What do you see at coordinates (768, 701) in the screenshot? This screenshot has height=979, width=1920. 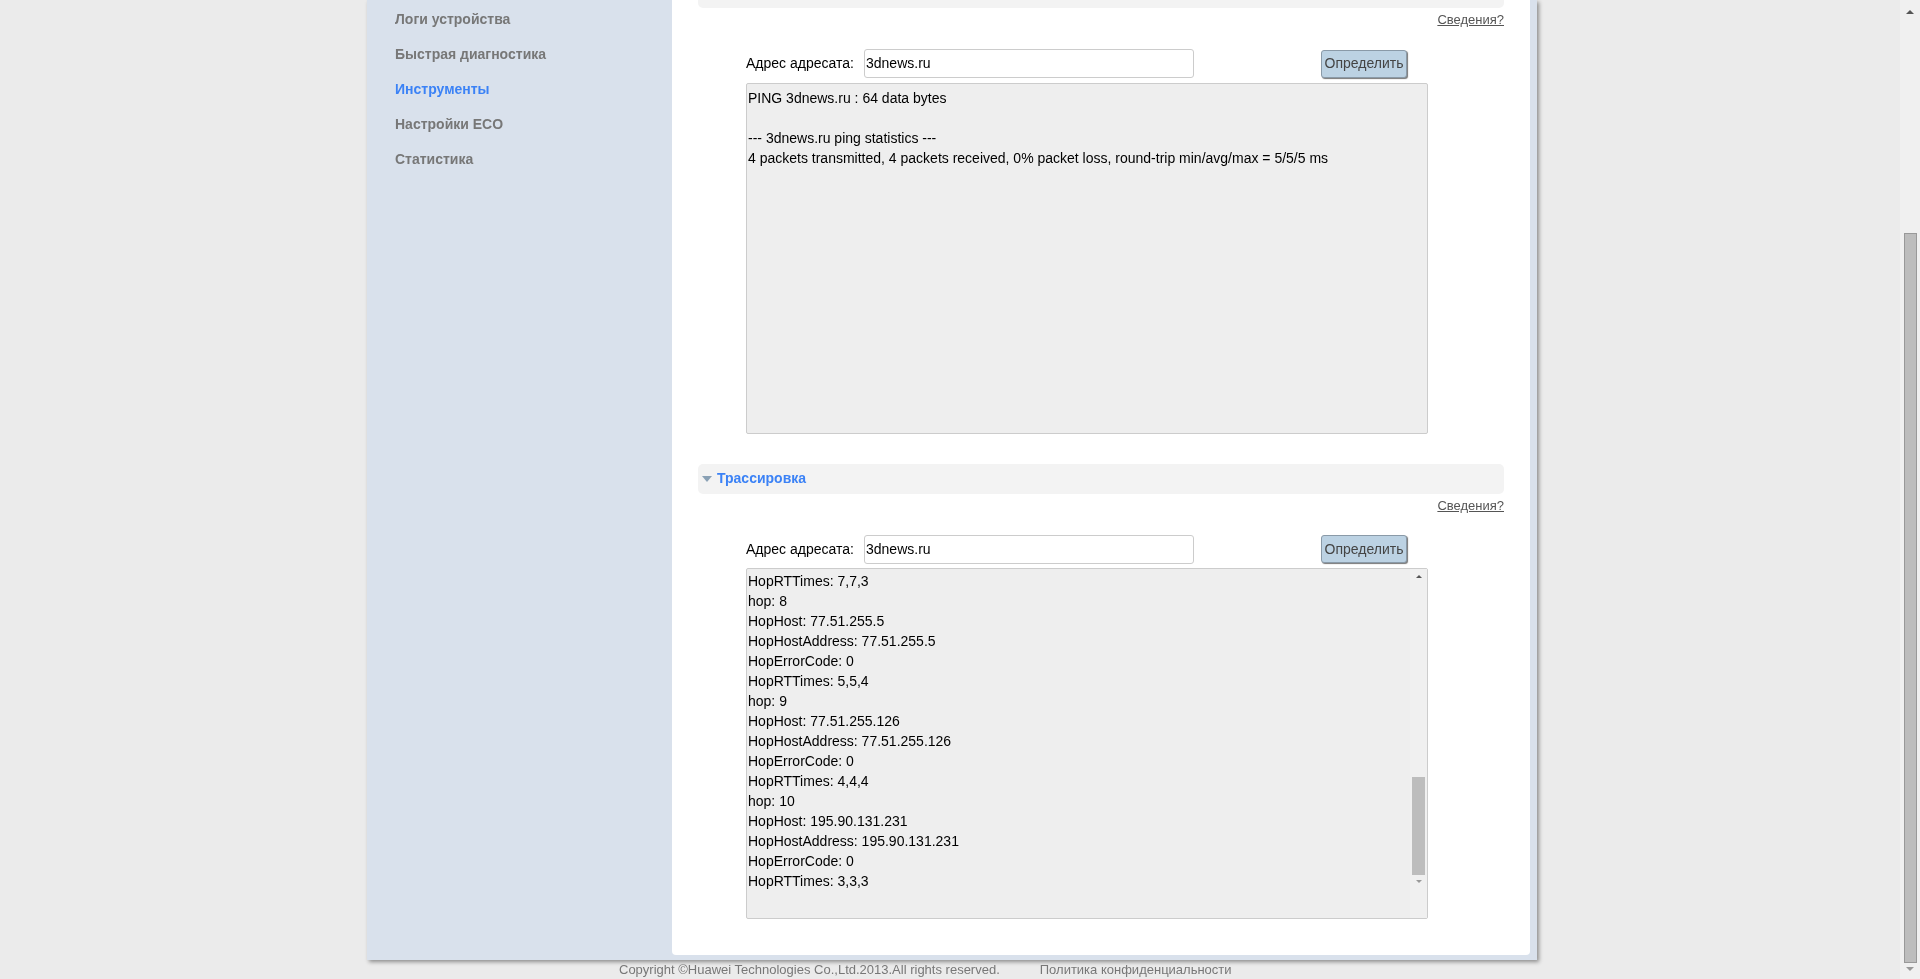 I see `output-line: hop: 9` at bounding box center [768, 701].